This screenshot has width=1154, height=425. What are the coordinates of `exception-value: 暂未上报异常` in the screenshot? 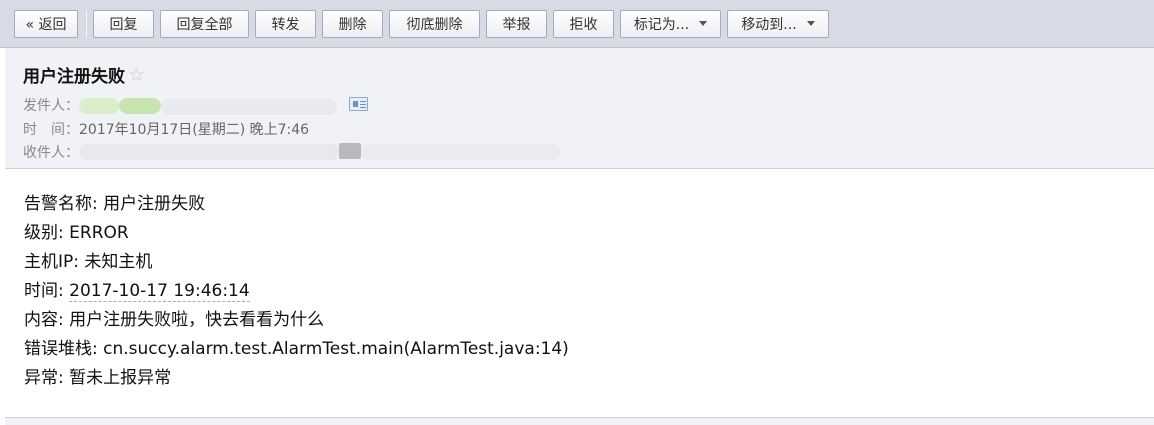 It's located at (120, 378).